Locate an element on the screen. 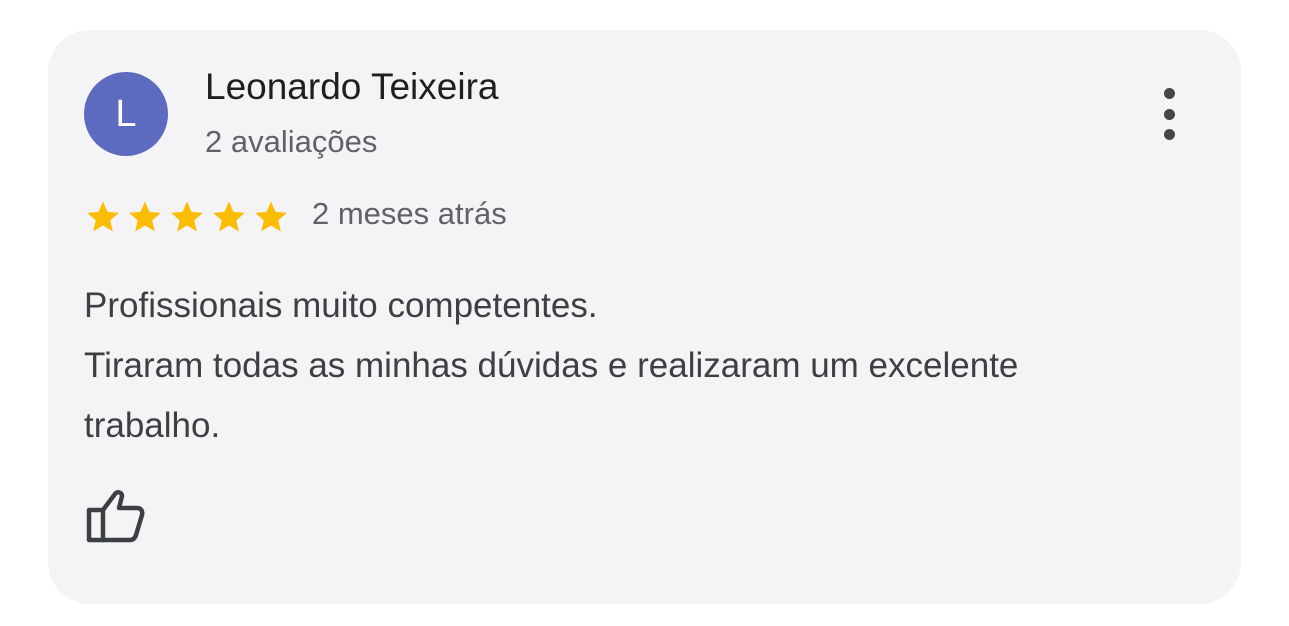 This screenshot has height=626, width=1289. like-button is located at coordinates (116, 516).